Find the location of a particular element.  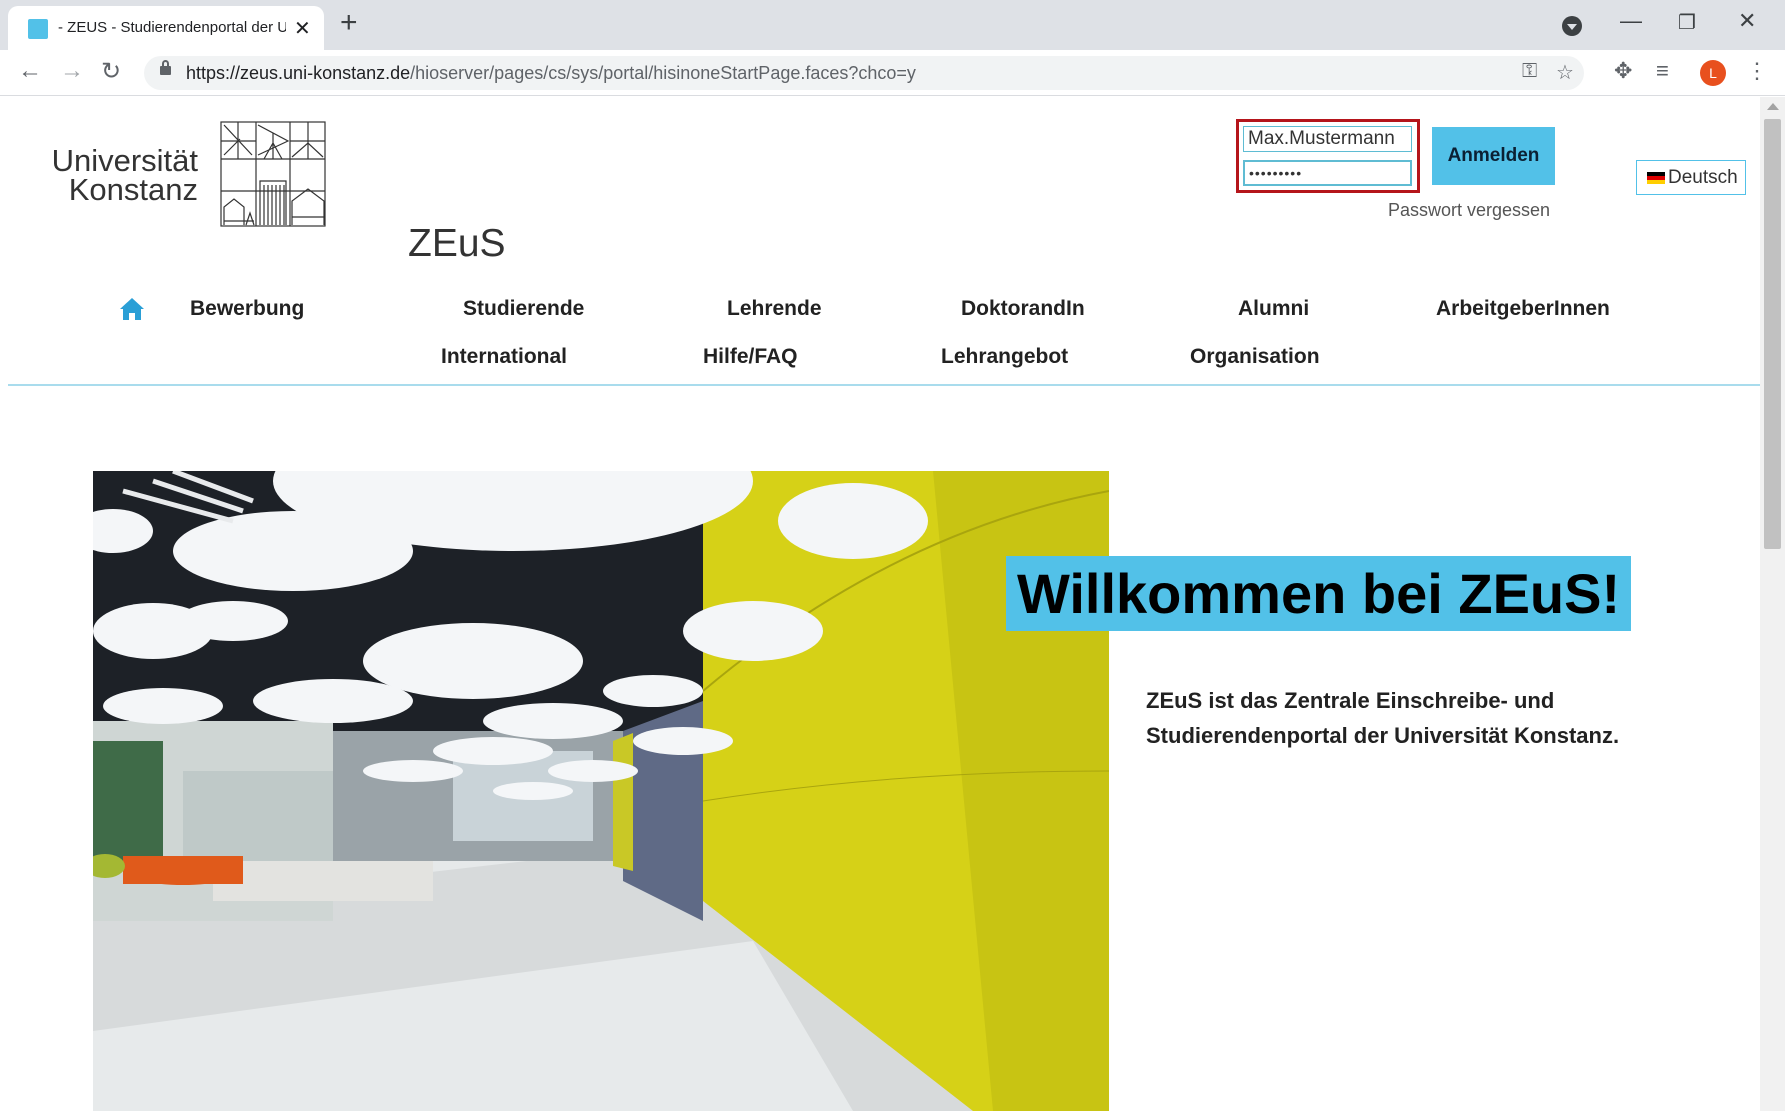

app-title: ZEuS is located at coordinates (457, 243).